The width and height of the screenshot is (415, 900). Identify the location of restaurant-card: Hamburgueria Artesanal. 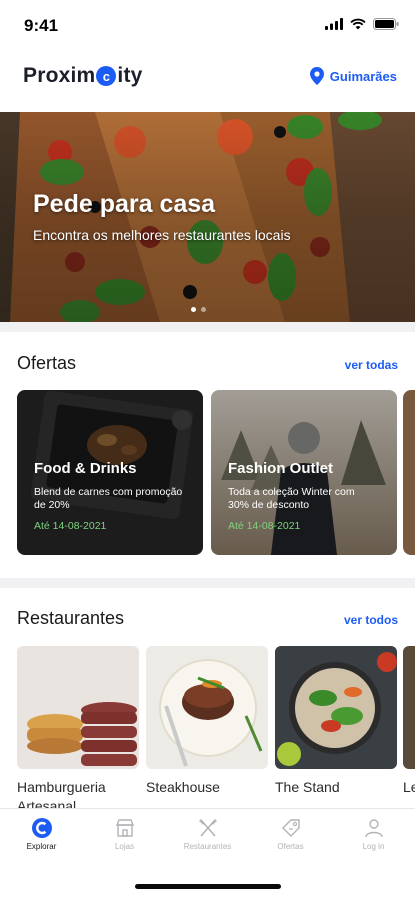
(78, 731).